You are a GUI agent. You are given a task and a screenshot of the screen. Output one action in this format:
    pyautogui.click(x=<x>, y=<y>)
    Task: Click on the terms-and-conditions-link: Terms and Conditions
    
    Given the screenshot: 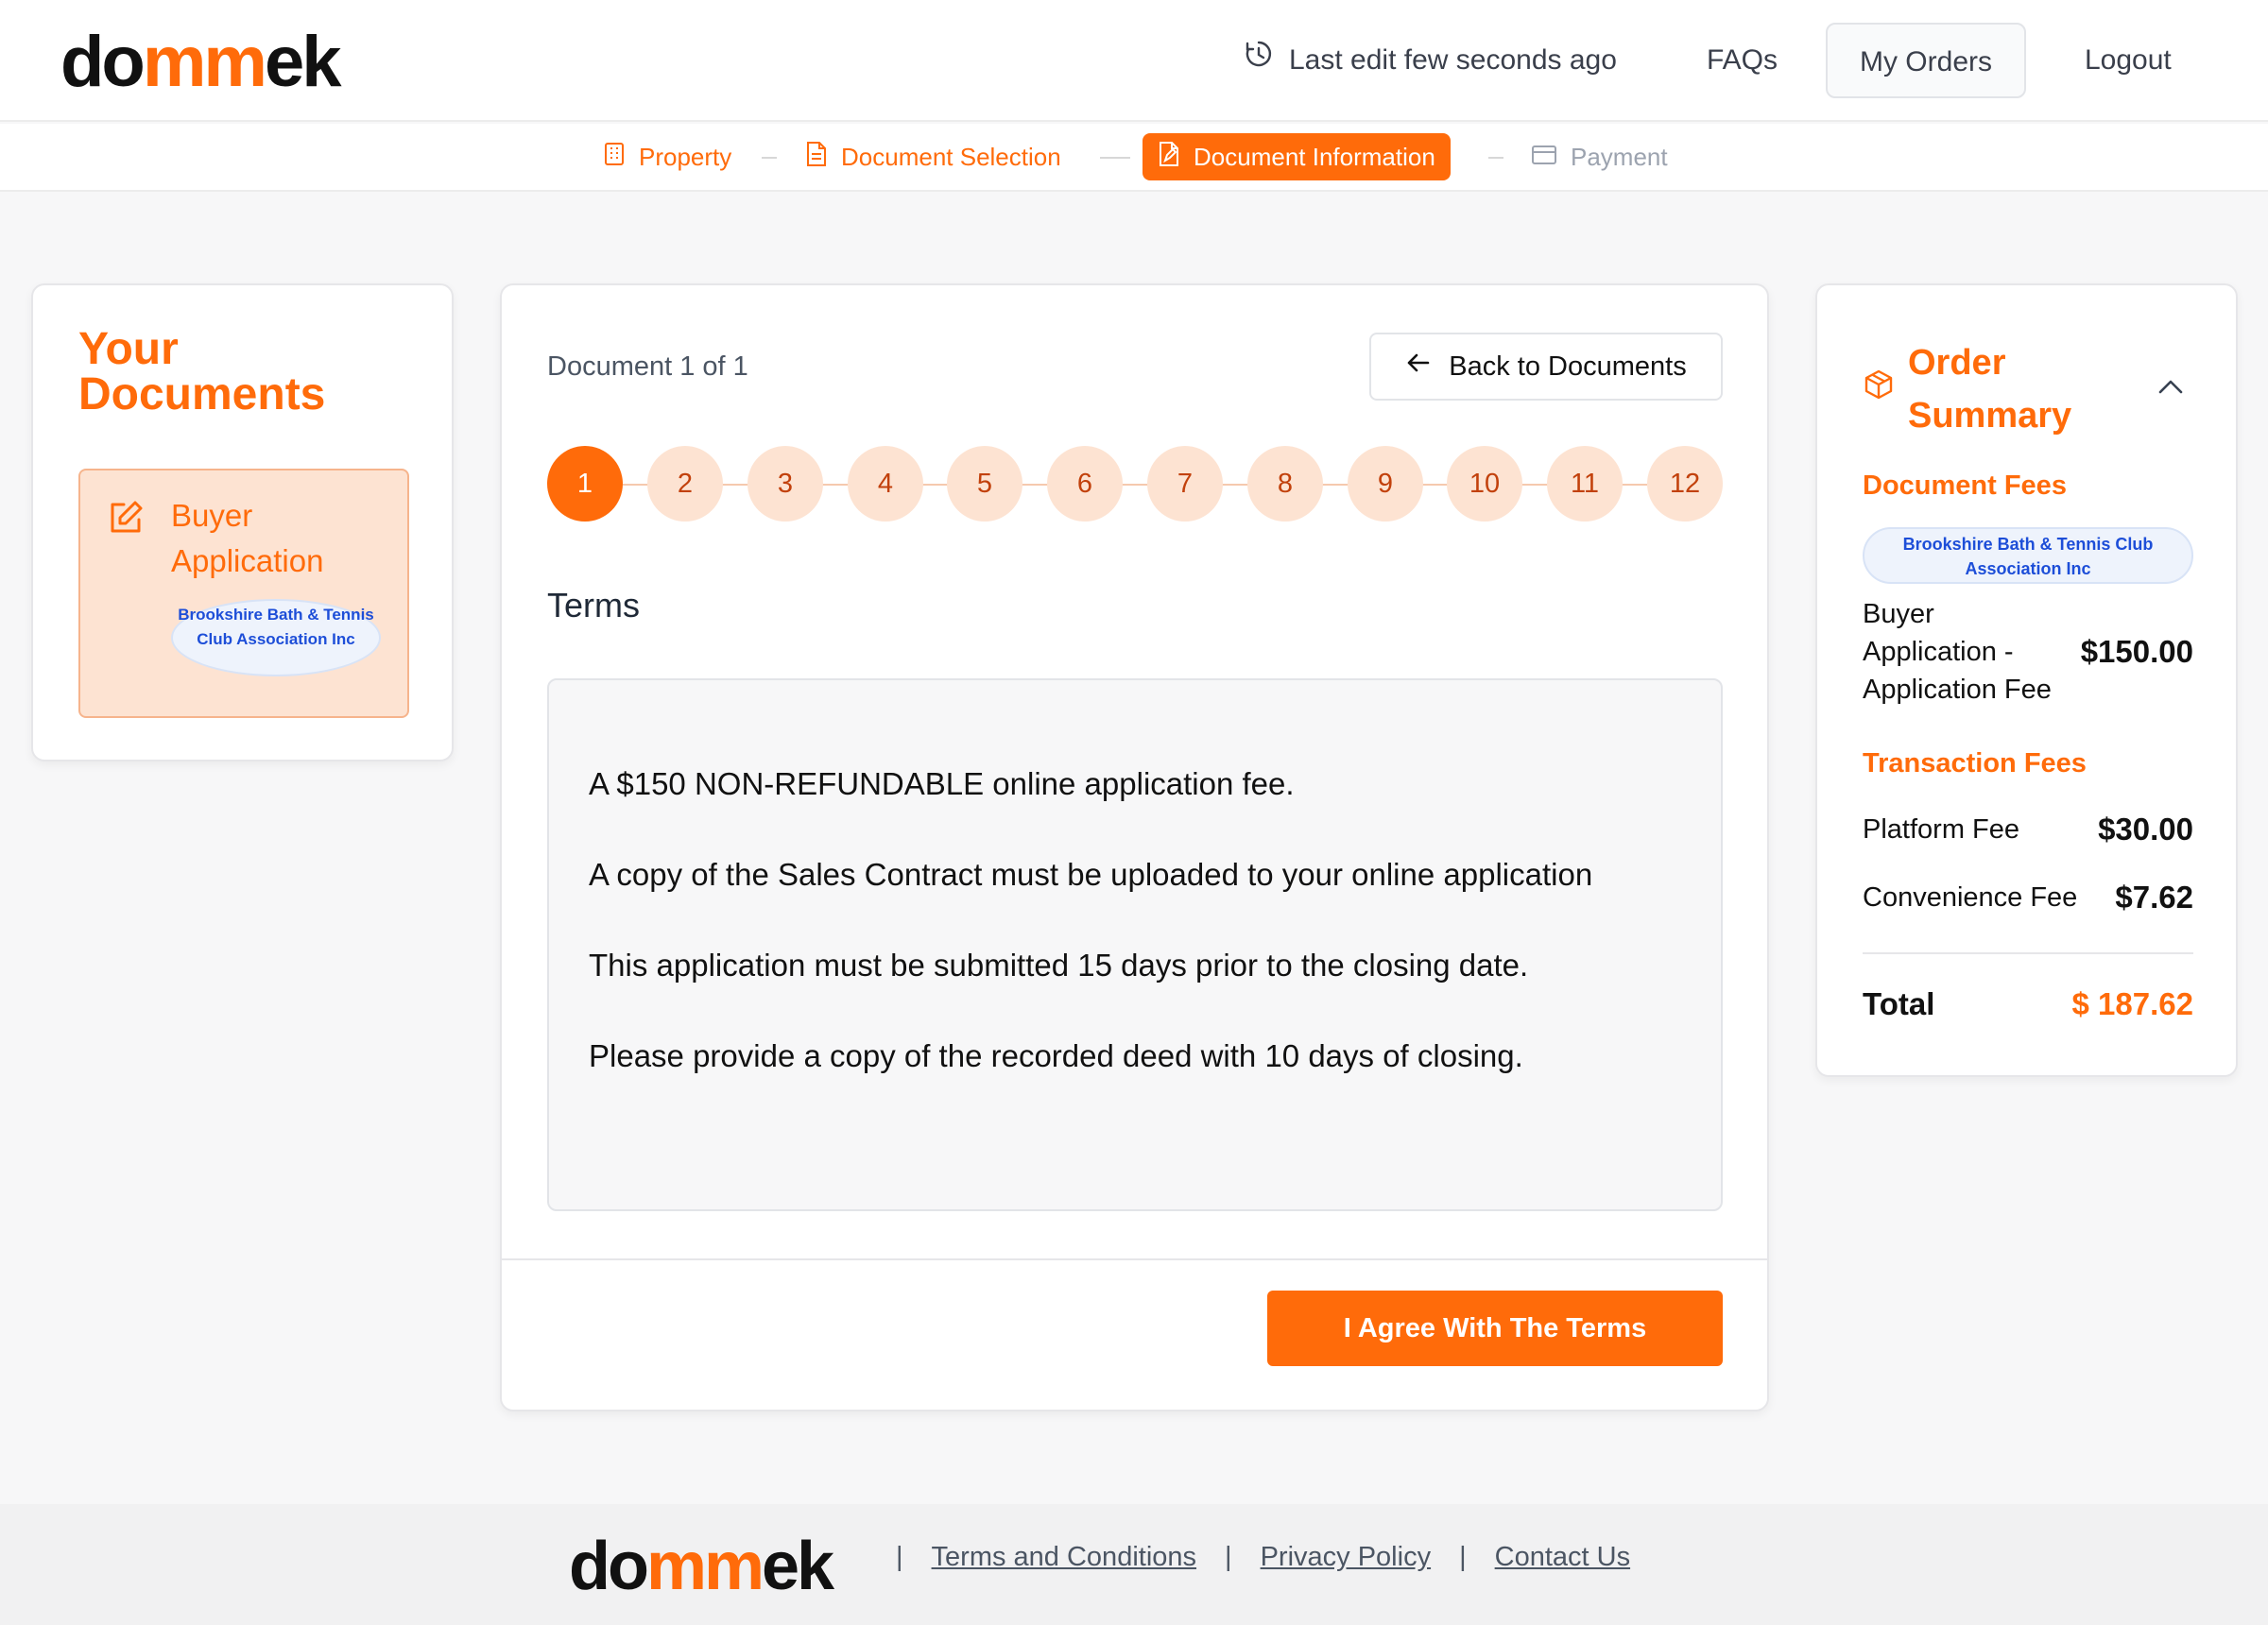 What is the action you would take?
    pyautogui.click(x=1064, y=1558)
    